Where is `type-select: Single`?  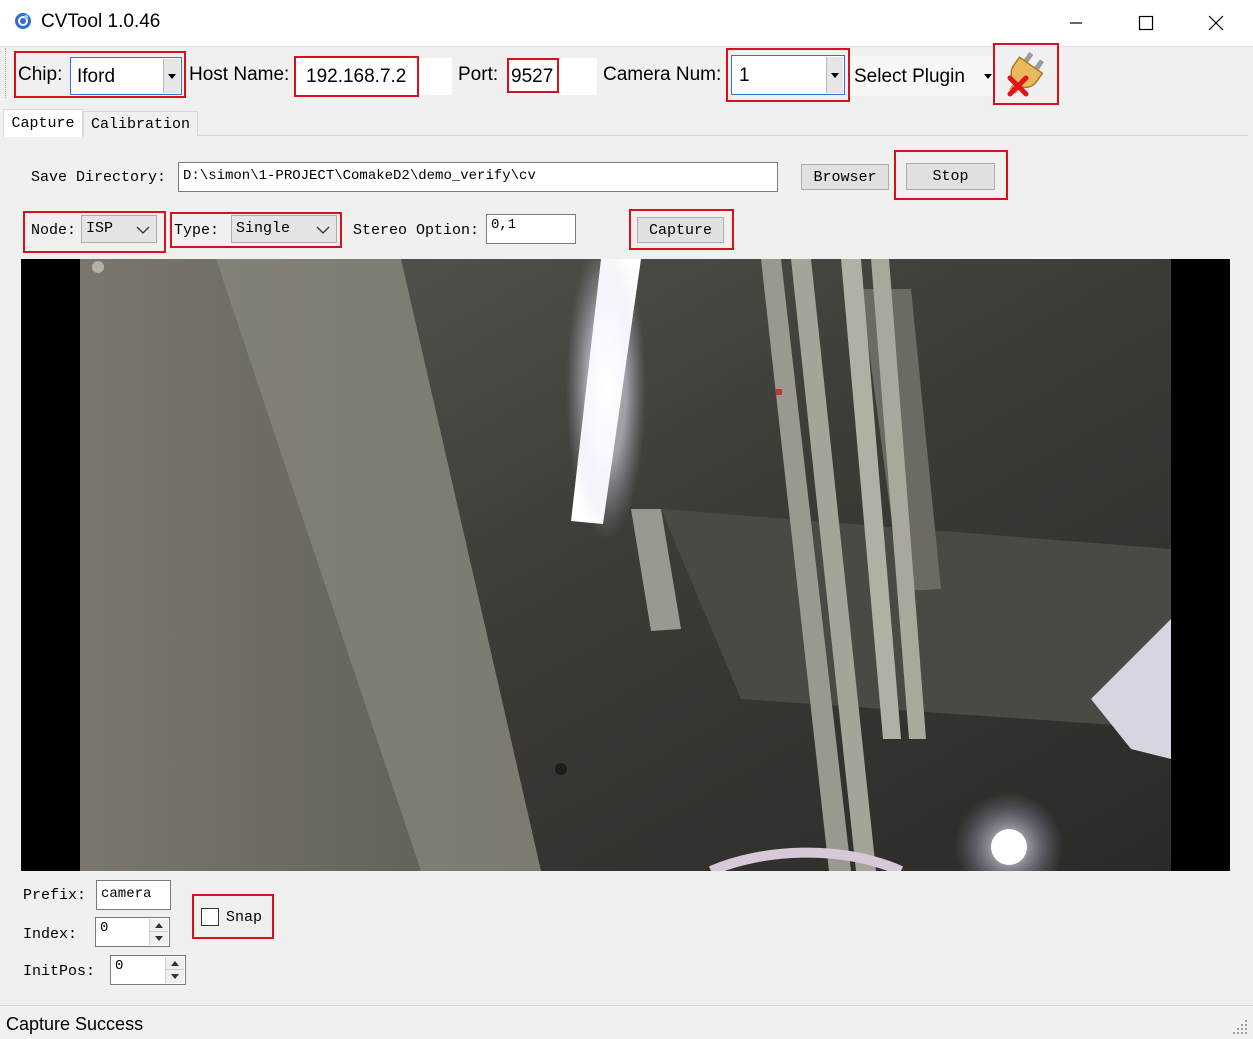 type-select: Single is located at coordinates (284, 229).